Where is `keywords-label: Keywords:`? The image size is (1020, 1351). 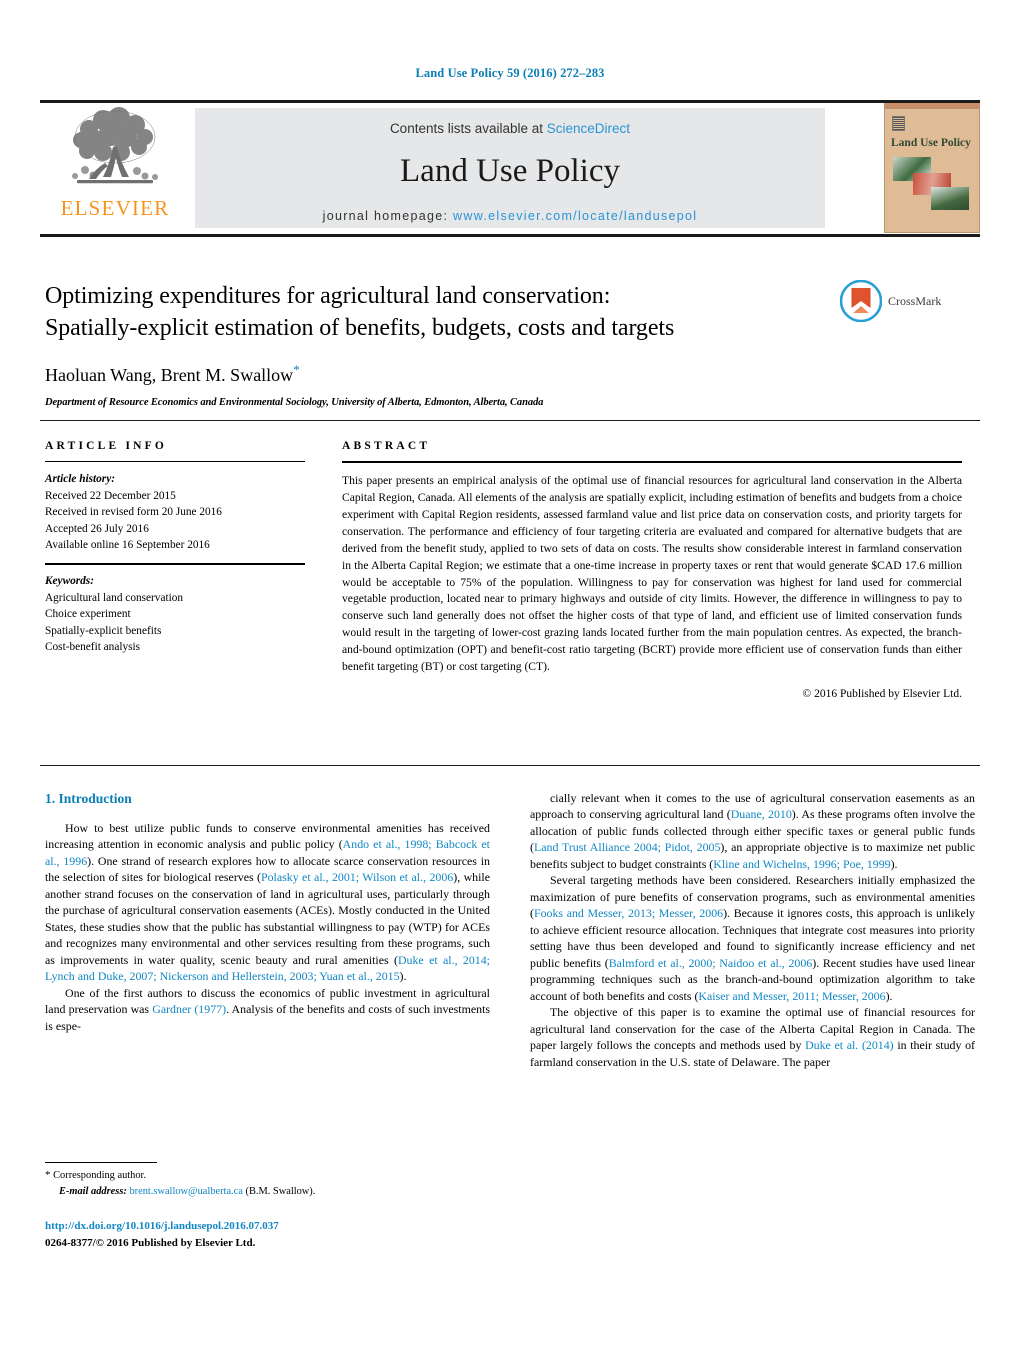 keywords-label: Keywords: is located at coordinates (69, 580).